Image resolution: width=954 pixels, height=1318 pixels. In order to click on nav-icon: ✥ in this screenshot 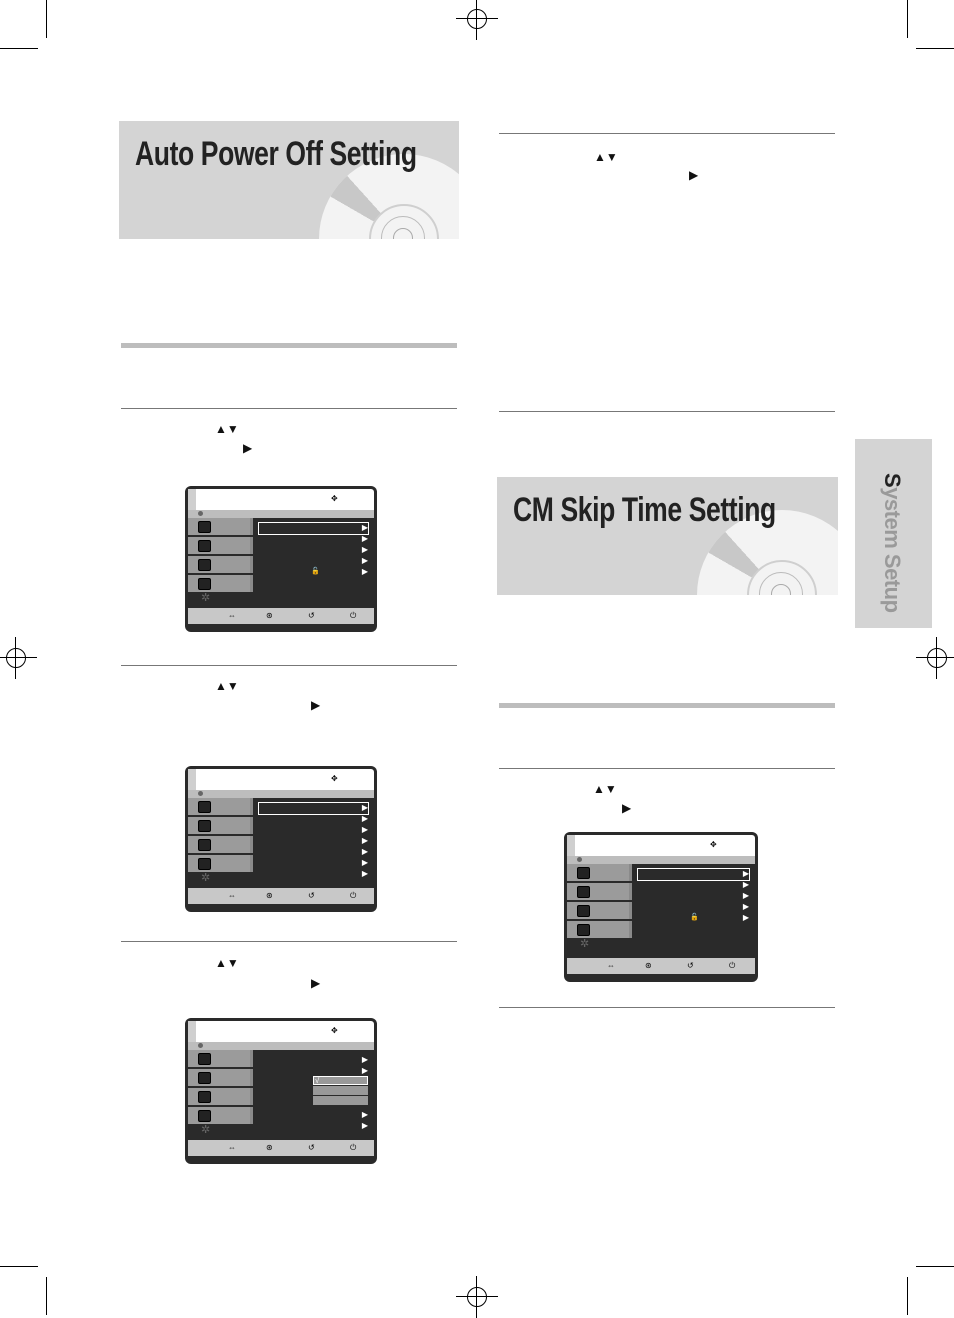, I will do `click(334, 1030)`.